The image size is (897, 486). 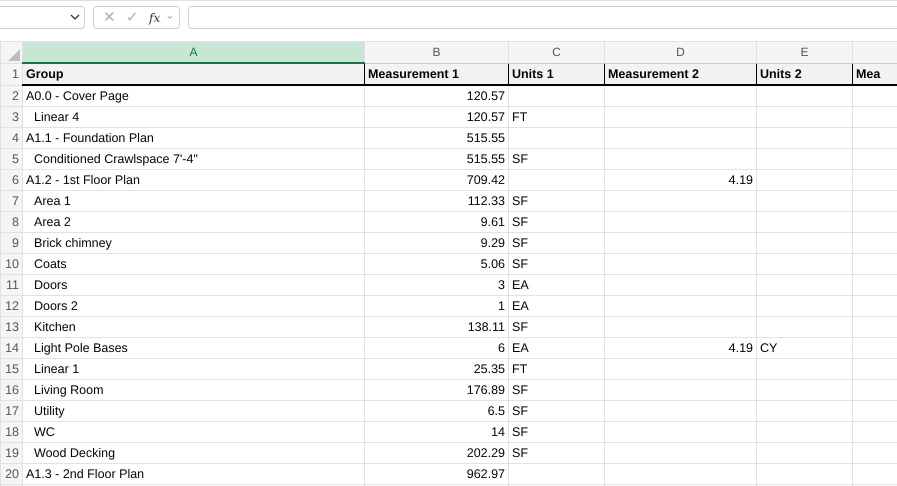 What do you see at coordinates (193, 306) in the screenshot?
I see `table-cell: Doors 2` at bounding box center [193, 306].